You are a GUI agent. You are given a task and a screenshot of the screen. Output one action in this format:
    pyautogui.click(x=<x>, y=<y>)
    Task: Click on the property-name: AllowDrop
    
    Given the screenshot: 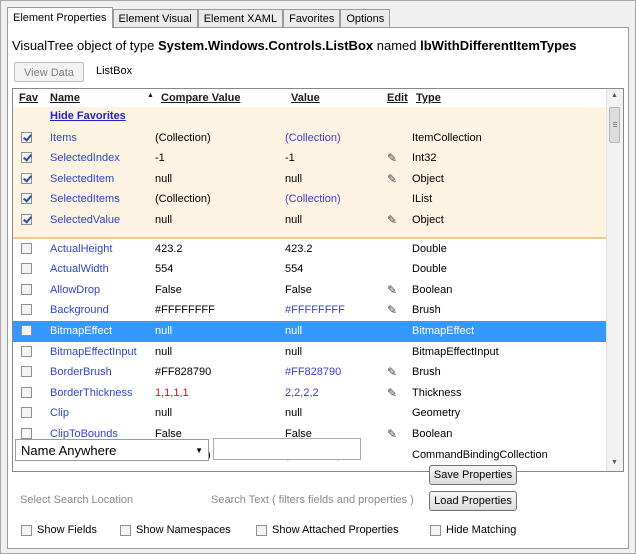 What is the action you would take?
    pyautogui.click(x=75, y=289)
    